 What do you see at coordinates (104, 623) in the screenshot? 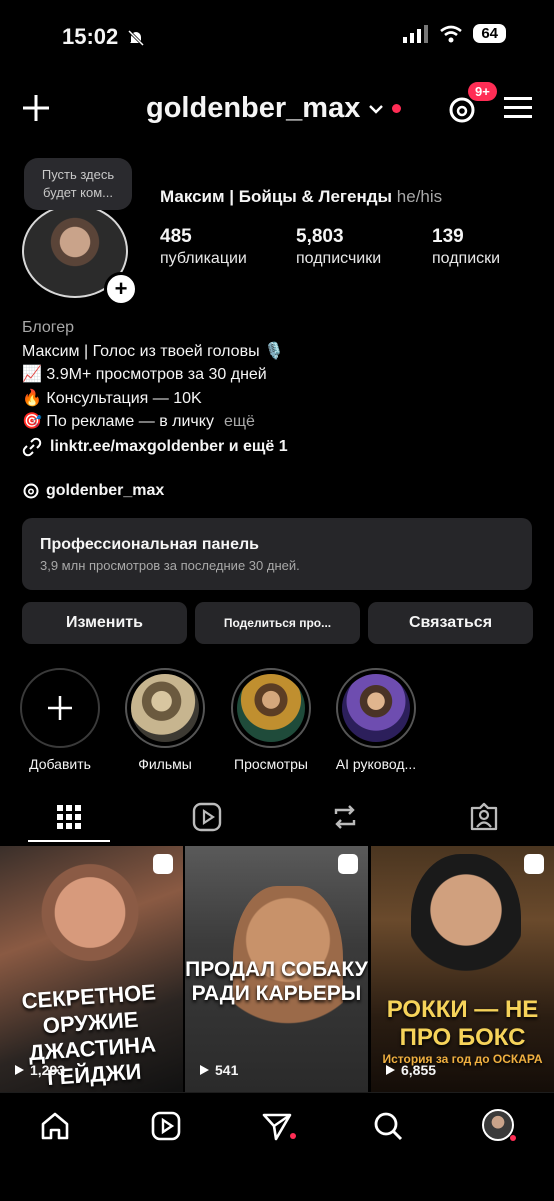
I see `edit-profile-button: Изменить` at bounding box center [104, 623].